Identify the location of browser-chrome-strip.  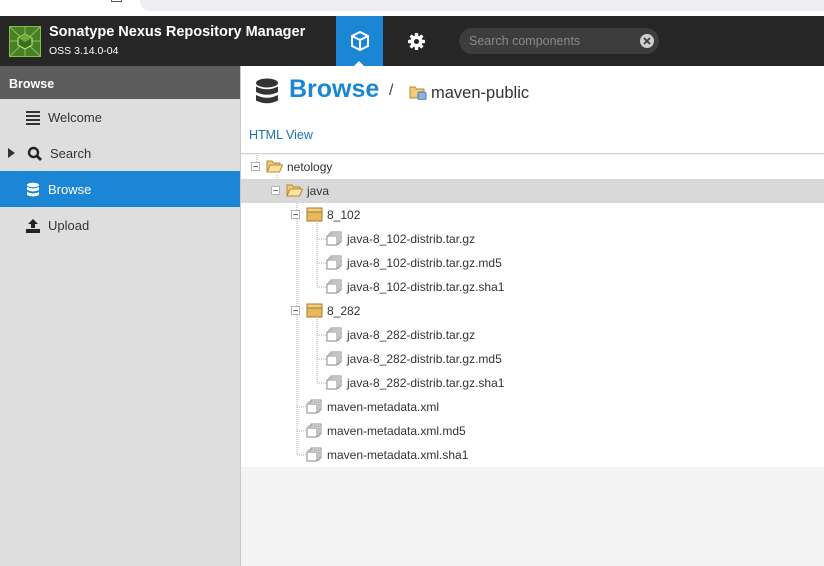
(412, 8).